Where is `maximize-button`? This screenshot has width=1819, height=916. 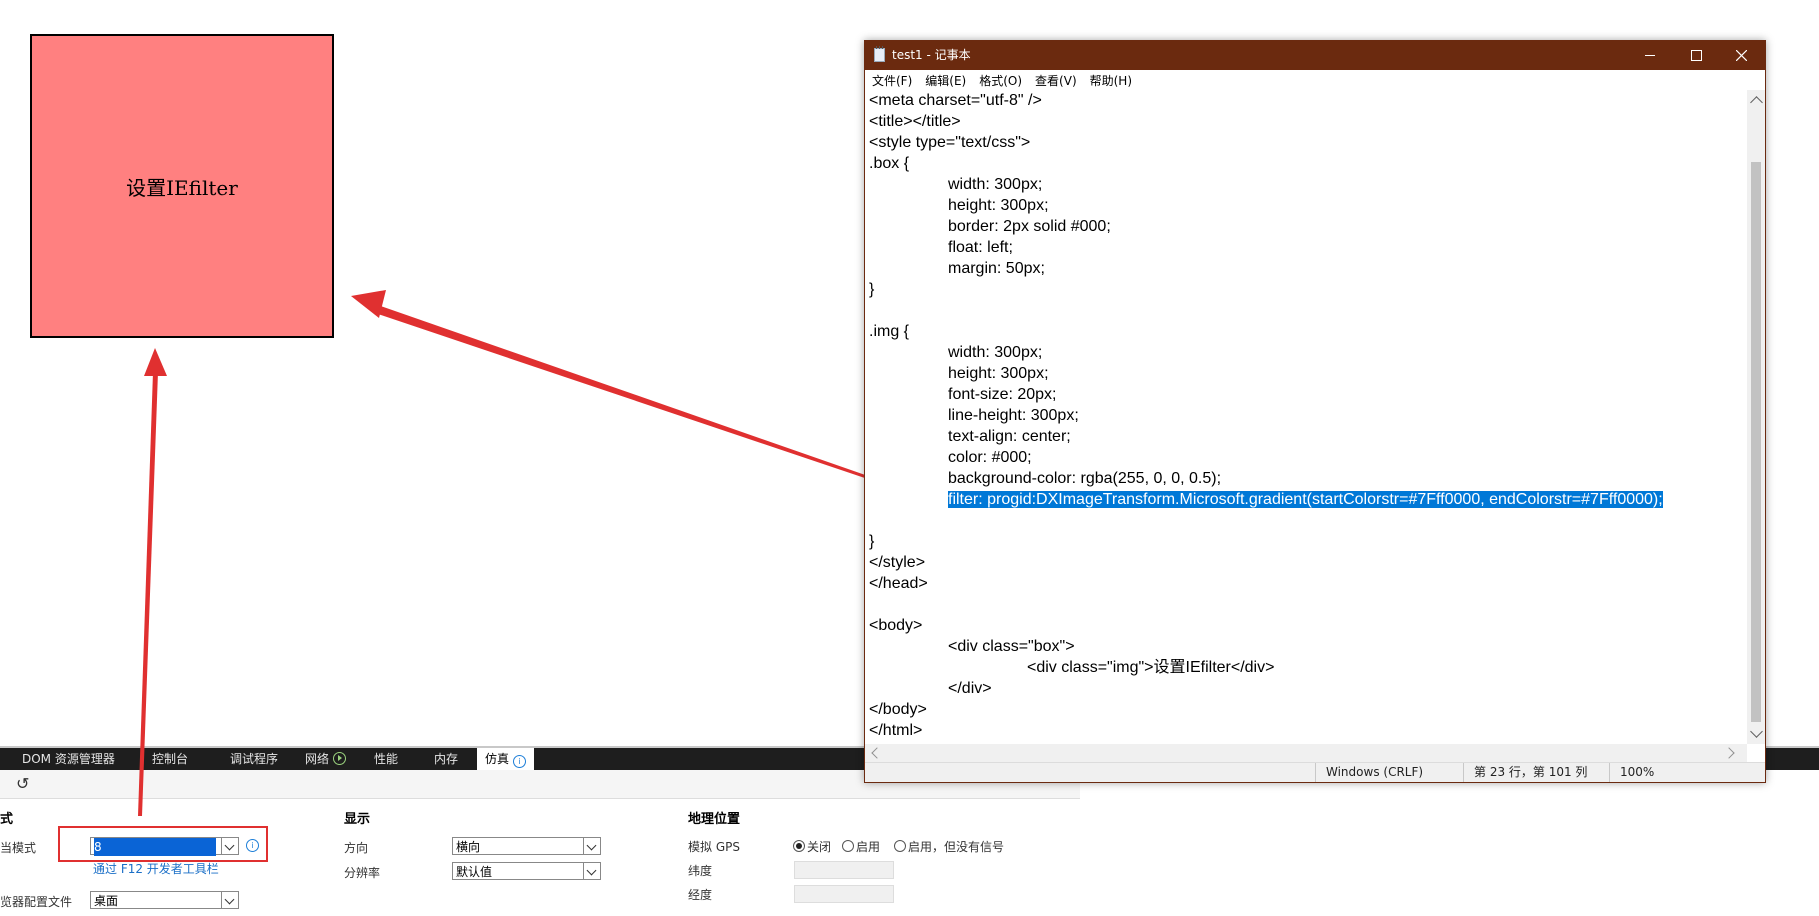 maximize-button is located at coordinates (1696, 55).